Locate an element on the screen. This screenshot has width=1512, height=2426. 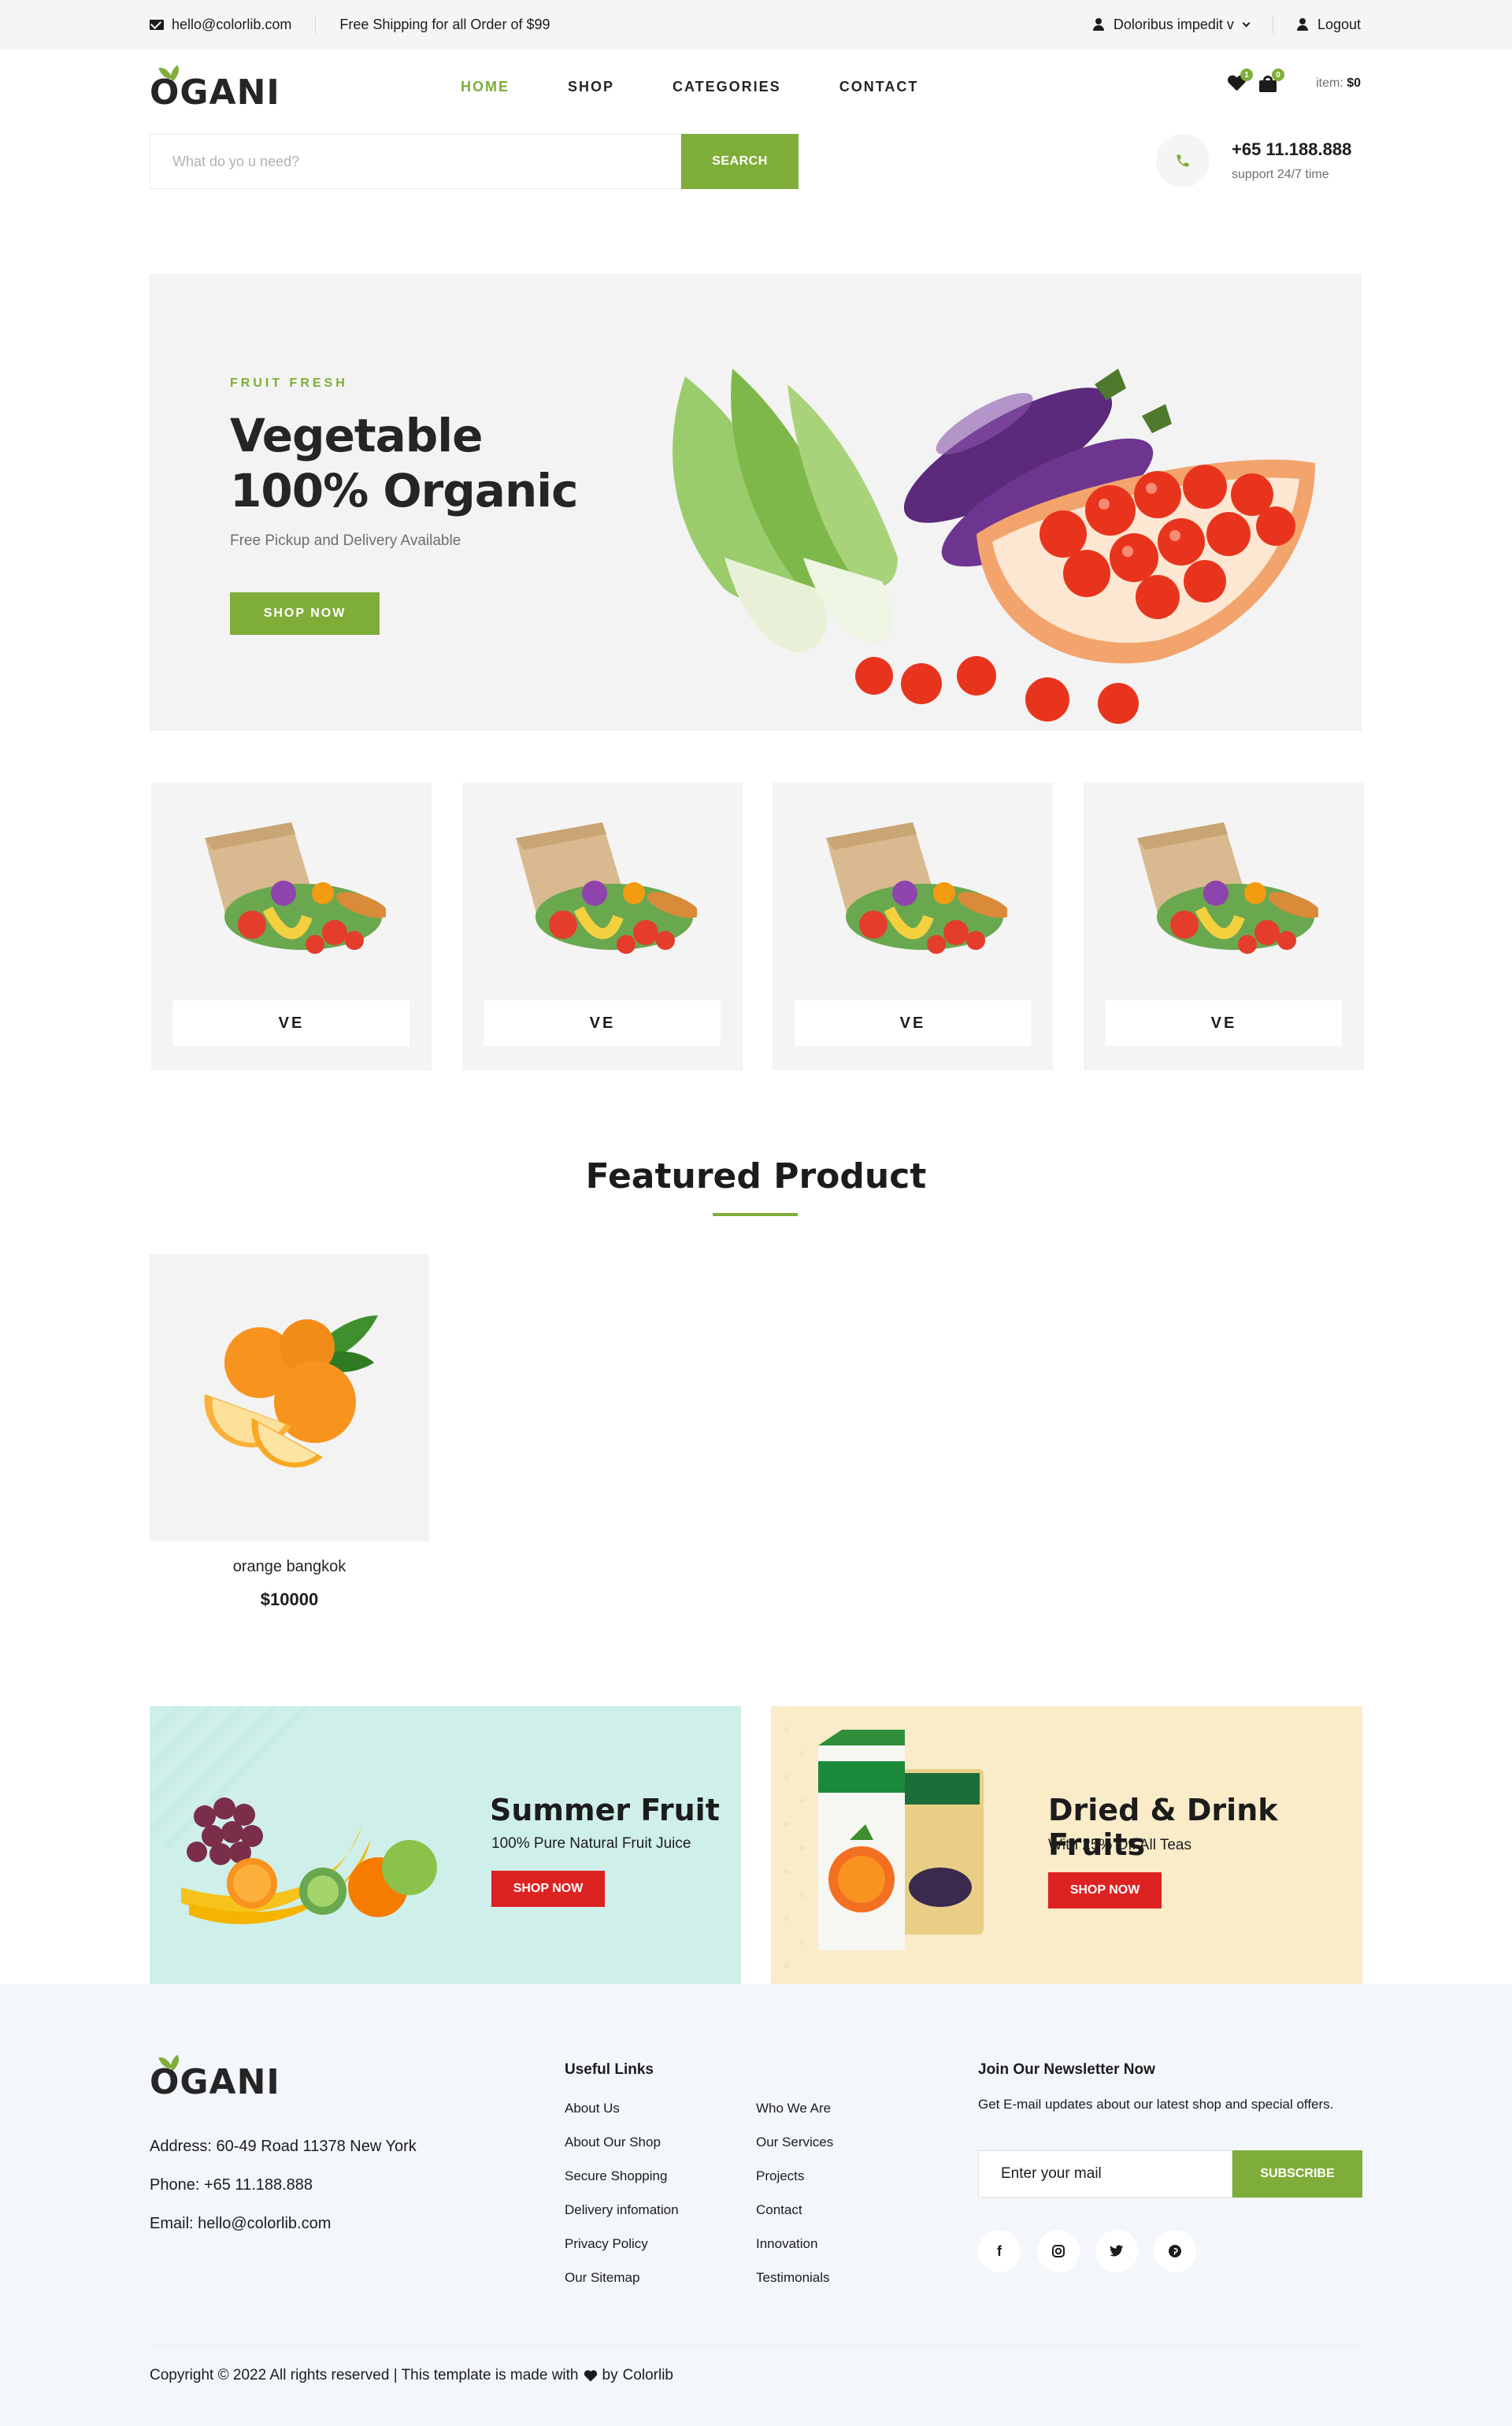
product-image is located at coordinates (289, 1397).